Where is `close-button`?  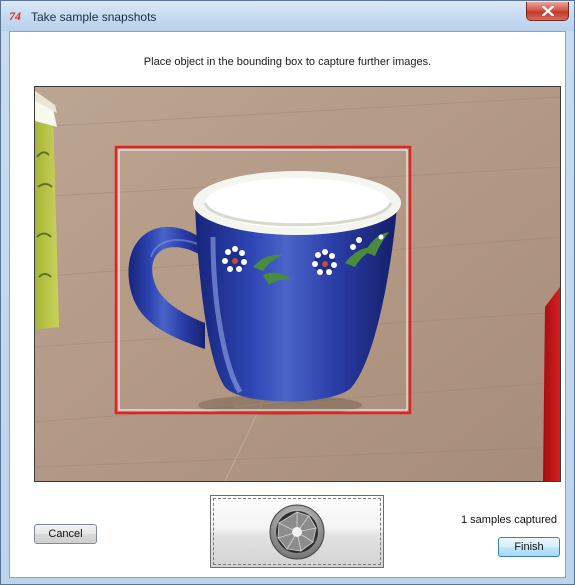
close-button is located at coordinates (547, 11).